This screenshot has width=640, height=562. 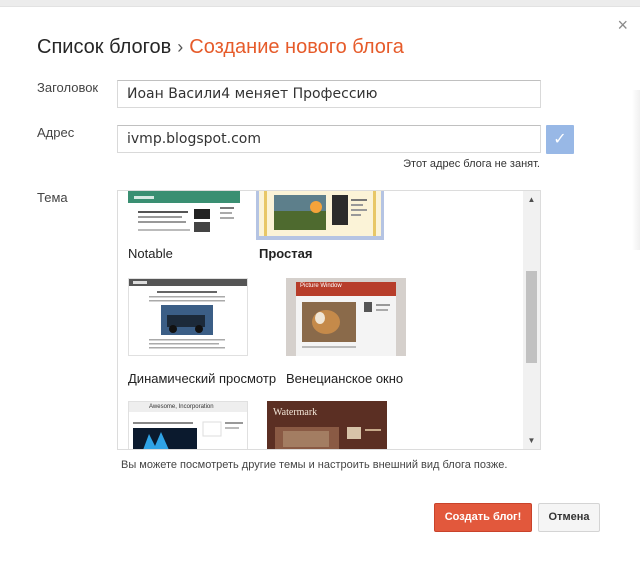 What do you see at coordinates (569, 517) in the screenshot?
I see `cancel-button: Отмена` at bounding box center [569, 517].